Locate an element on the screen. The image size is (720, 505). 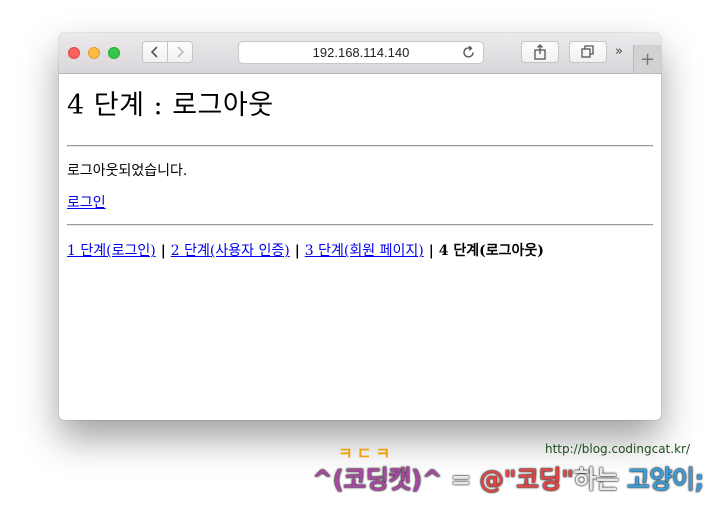
browser-toolbar: 192.168.114.140 » + is located at coordinates (360, 53).